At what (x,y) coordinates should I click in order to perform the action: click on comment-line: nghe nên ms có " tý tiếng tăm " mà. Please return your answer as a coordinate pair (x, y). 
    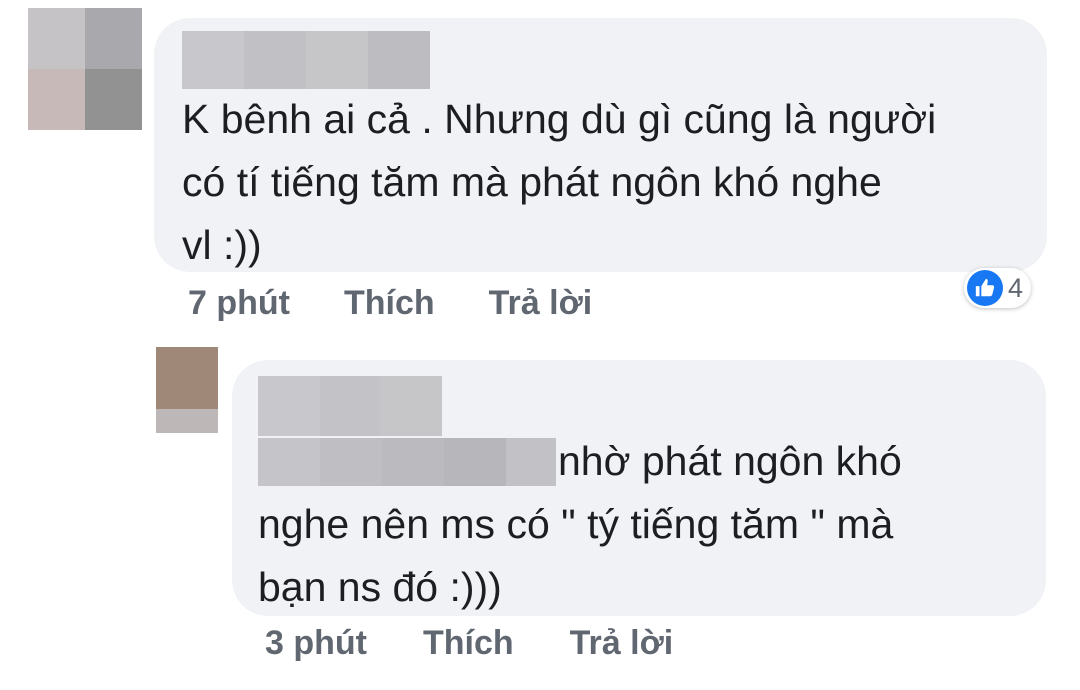
    Looking at the image, I should click on (576, 524).